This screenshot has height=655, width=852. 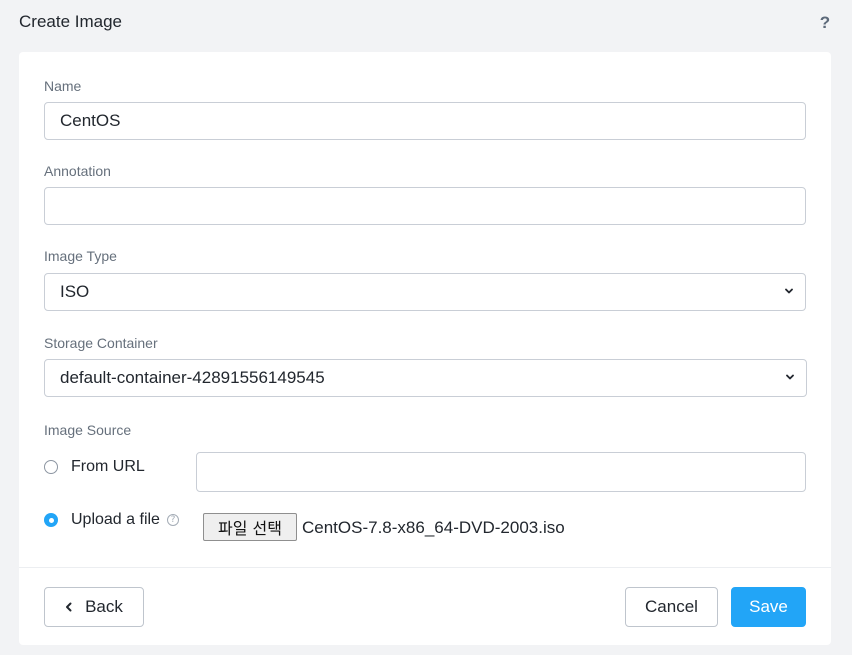 What do you see at coordinates (825, 23) in the screenshot?
I see `help-icon: ?` at bounding box center [825, 23].